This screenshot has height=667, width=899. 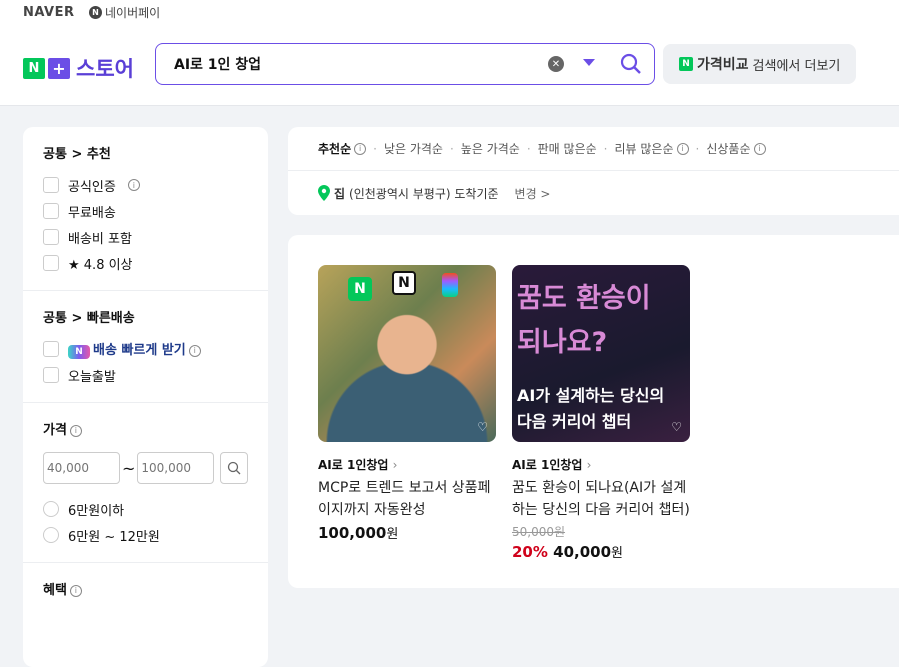 What do you see at coordinates (584, 298) in the screenshot?
I see `image-headline: 꿈도 환승이` at bounding box center [584, 298].